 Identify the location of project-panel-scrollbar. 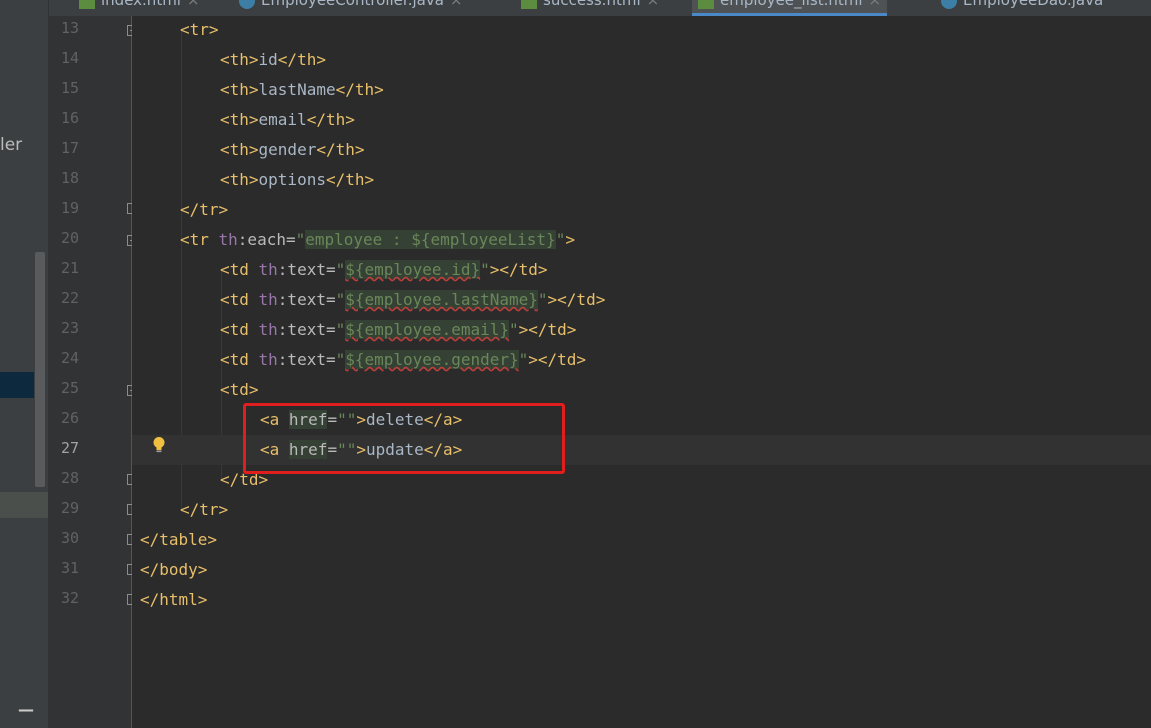
(40, 369).